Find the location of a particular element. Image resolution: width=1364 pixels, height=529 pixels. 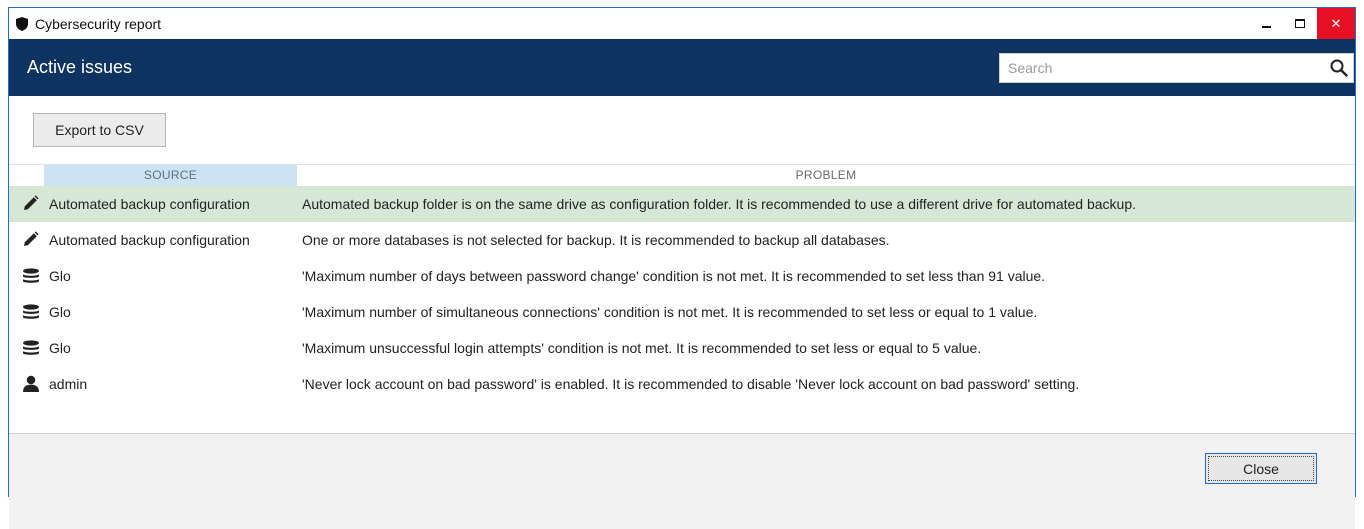

maximize-button is located at coordinates (1300, 23).